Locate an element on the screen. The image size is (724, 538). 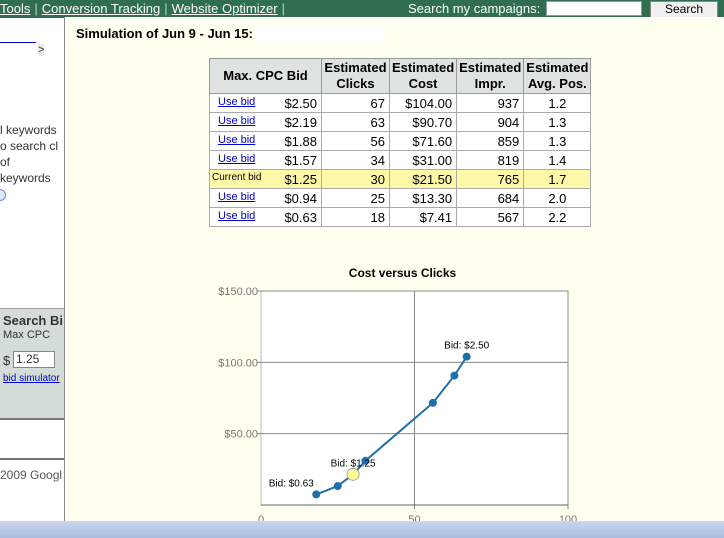
cell-clicks: 34 is located at coordinates (355, 160).